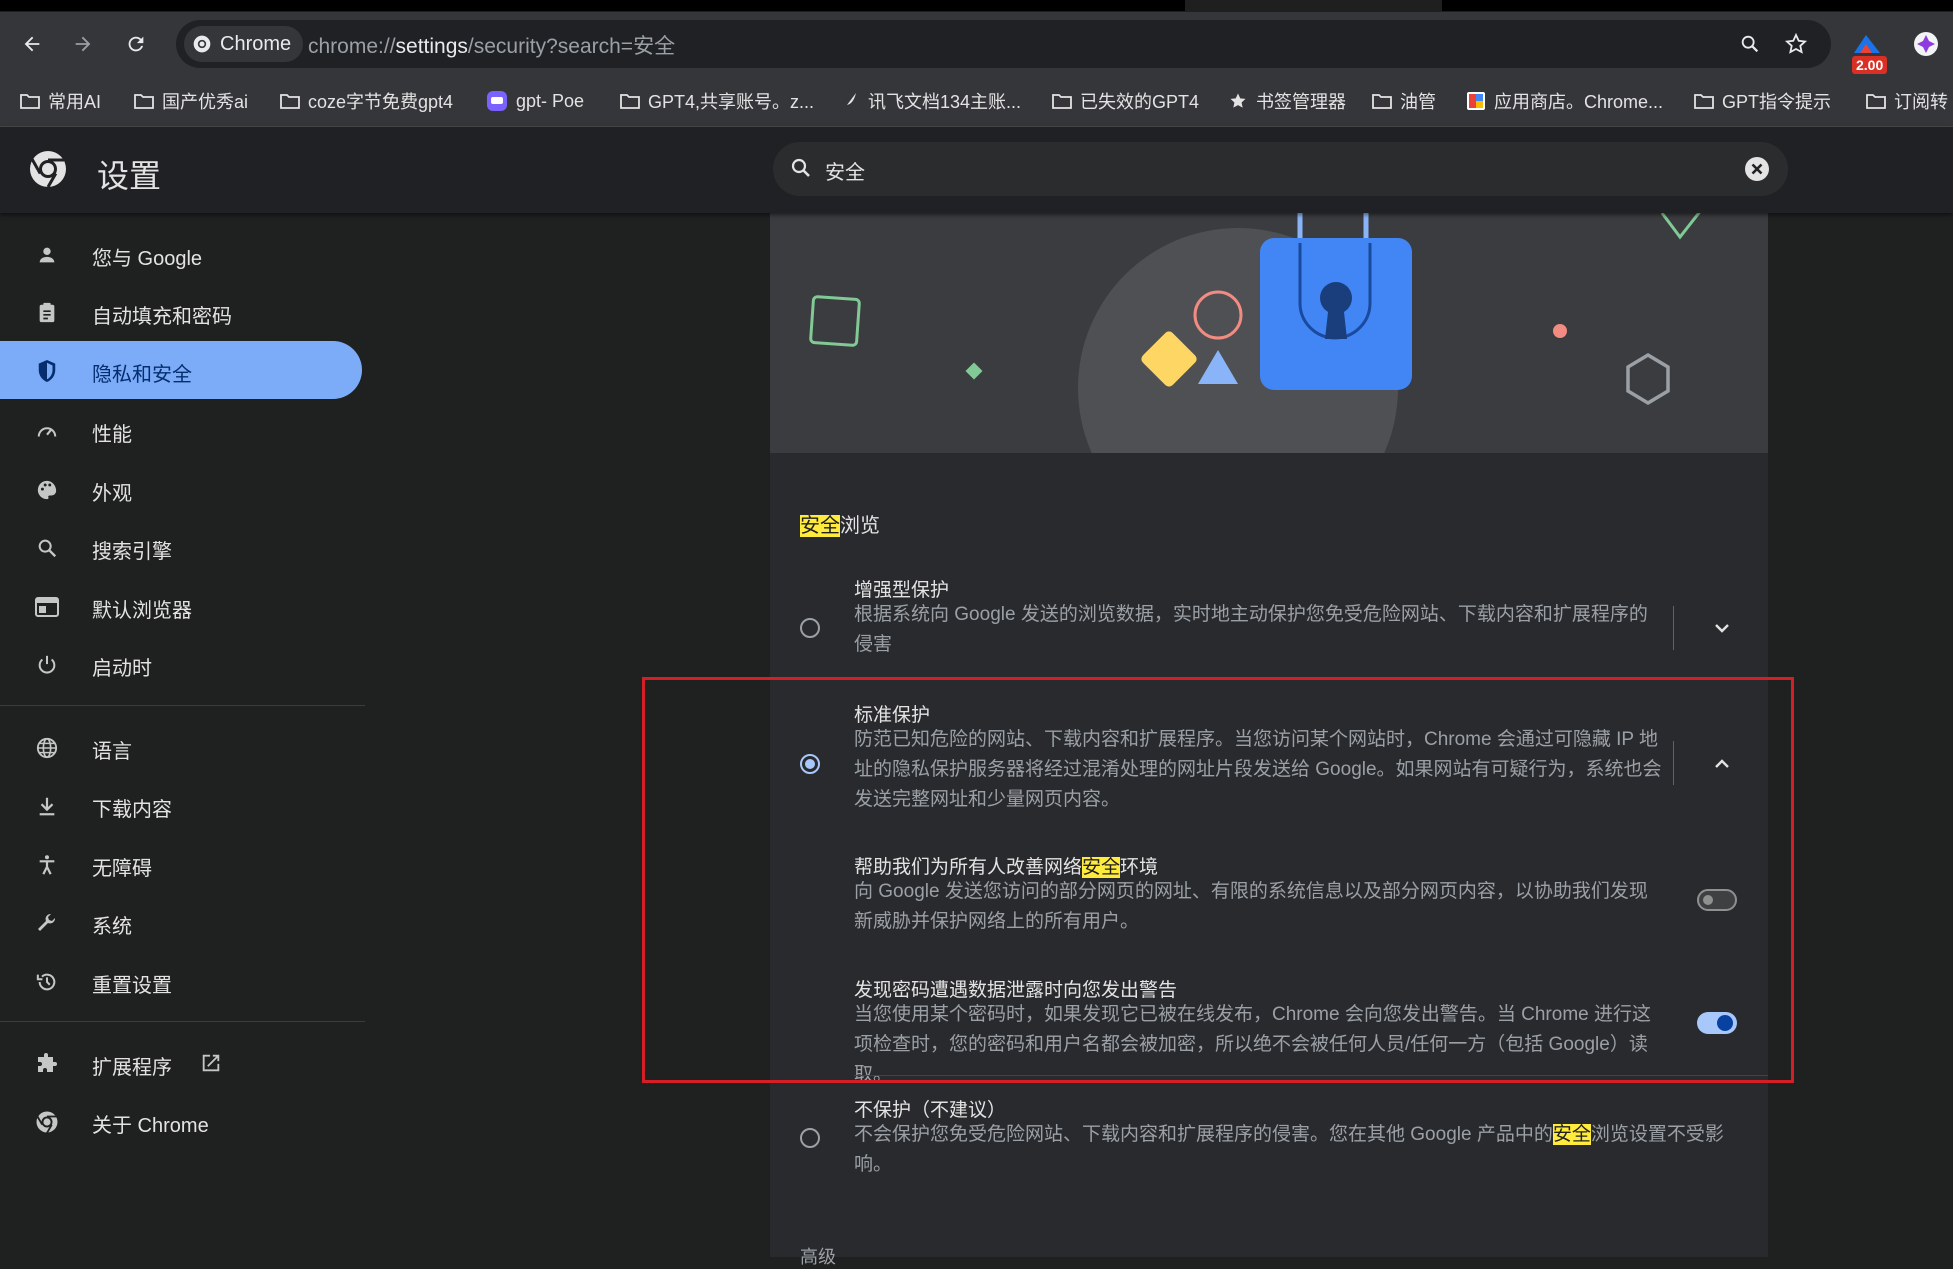 This screenshot has height=1269, width=1953. What do you see at coordinates (1476, 101) in the screenshot?
I see `store-icon` at bounding box center [1476, 101].